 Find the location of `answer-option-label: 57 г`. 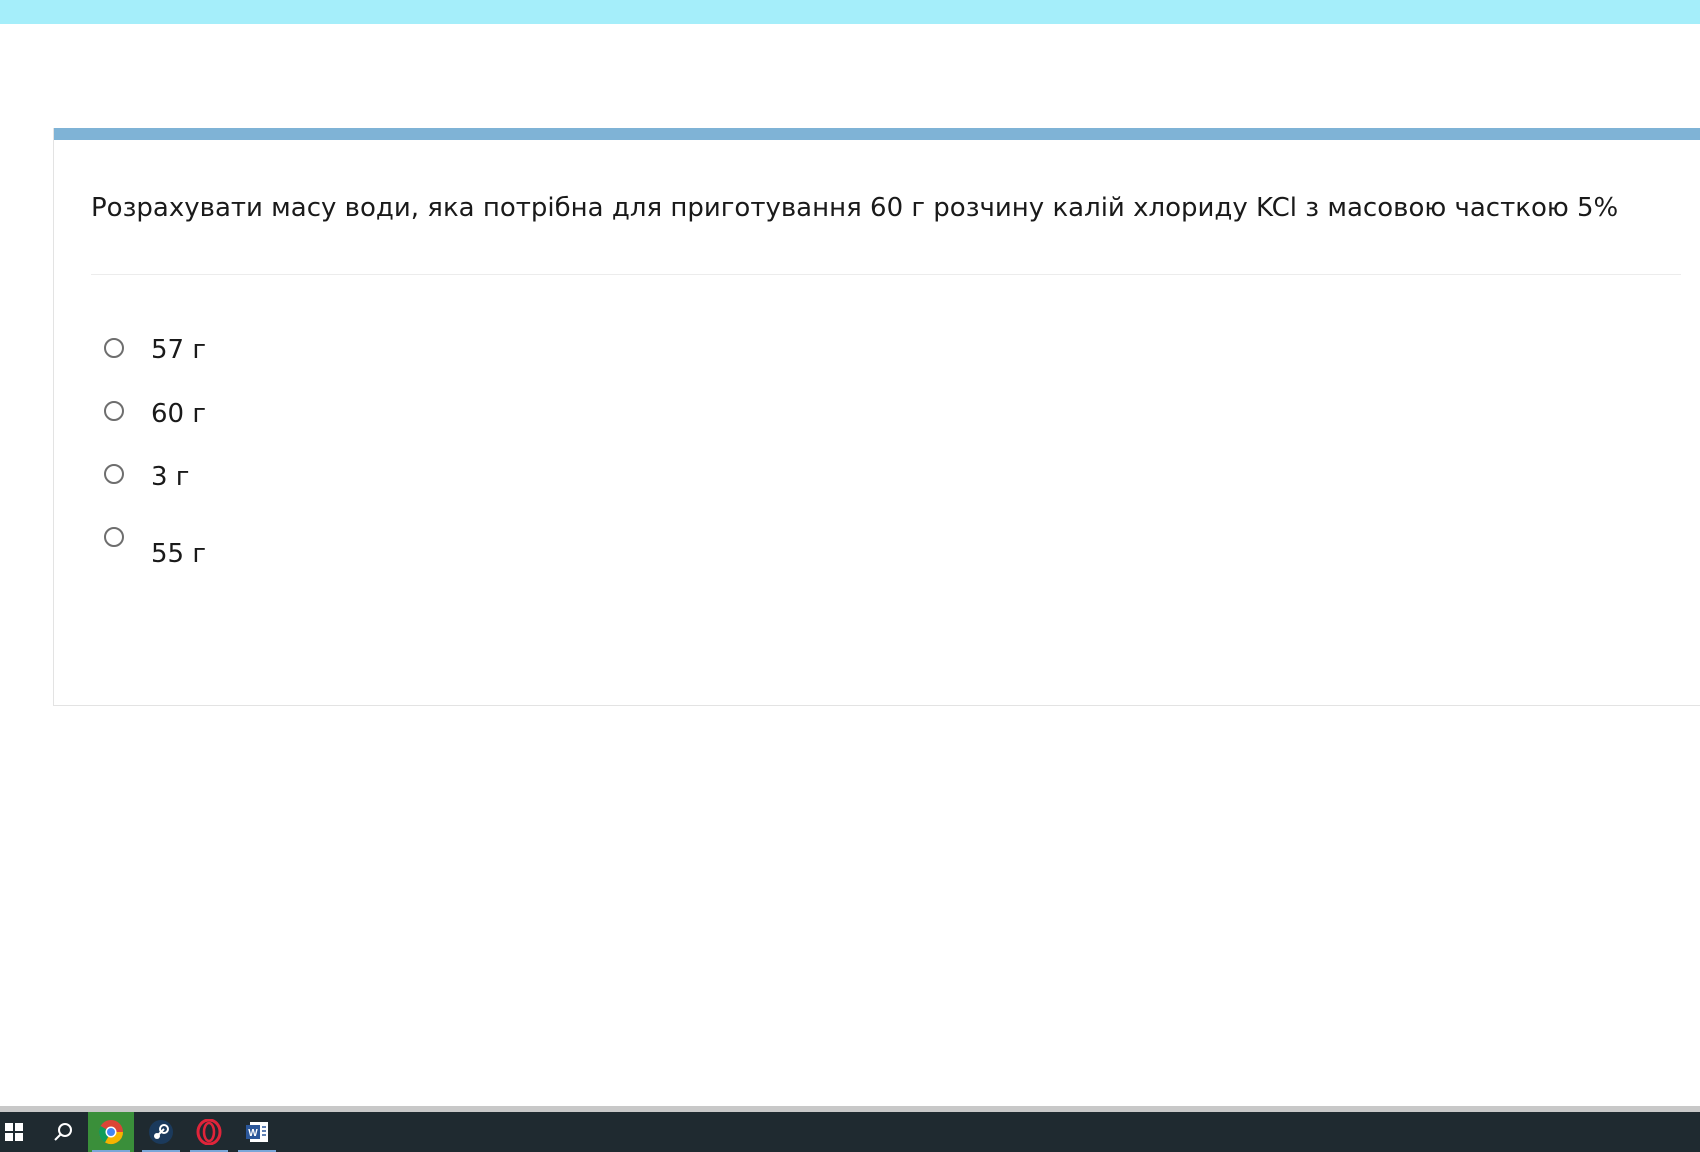

answer-option-label: 57 г is located at coordinates (178, 350).